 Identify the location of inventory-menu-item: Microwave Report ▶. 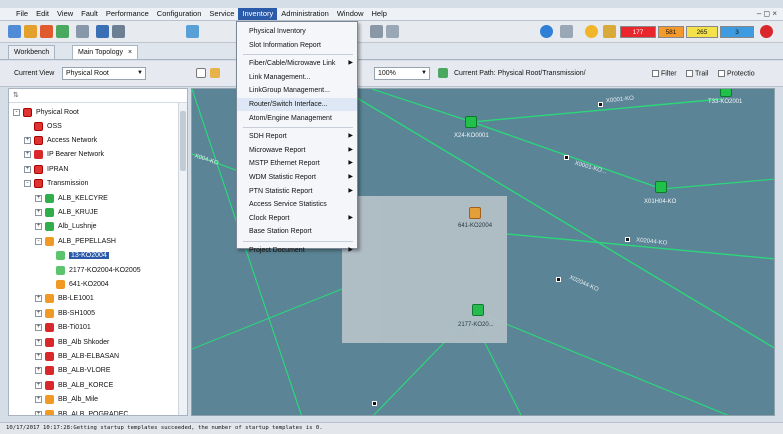
(297, 150).